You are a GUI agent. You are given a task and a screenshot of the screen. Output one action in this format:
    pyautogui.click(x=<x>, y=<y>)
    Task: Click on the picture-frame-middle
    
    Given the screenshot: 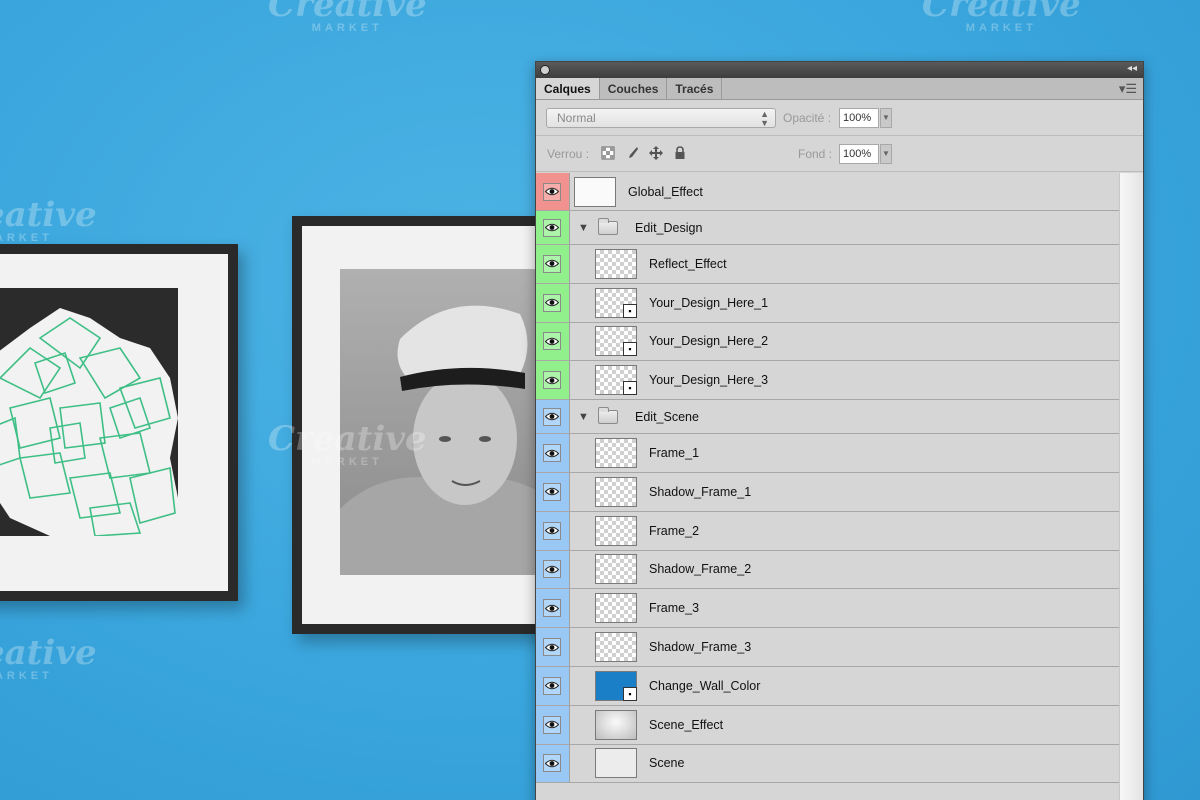 What is the action you would take?
    pyautogui.click(x=422, y=425)
    